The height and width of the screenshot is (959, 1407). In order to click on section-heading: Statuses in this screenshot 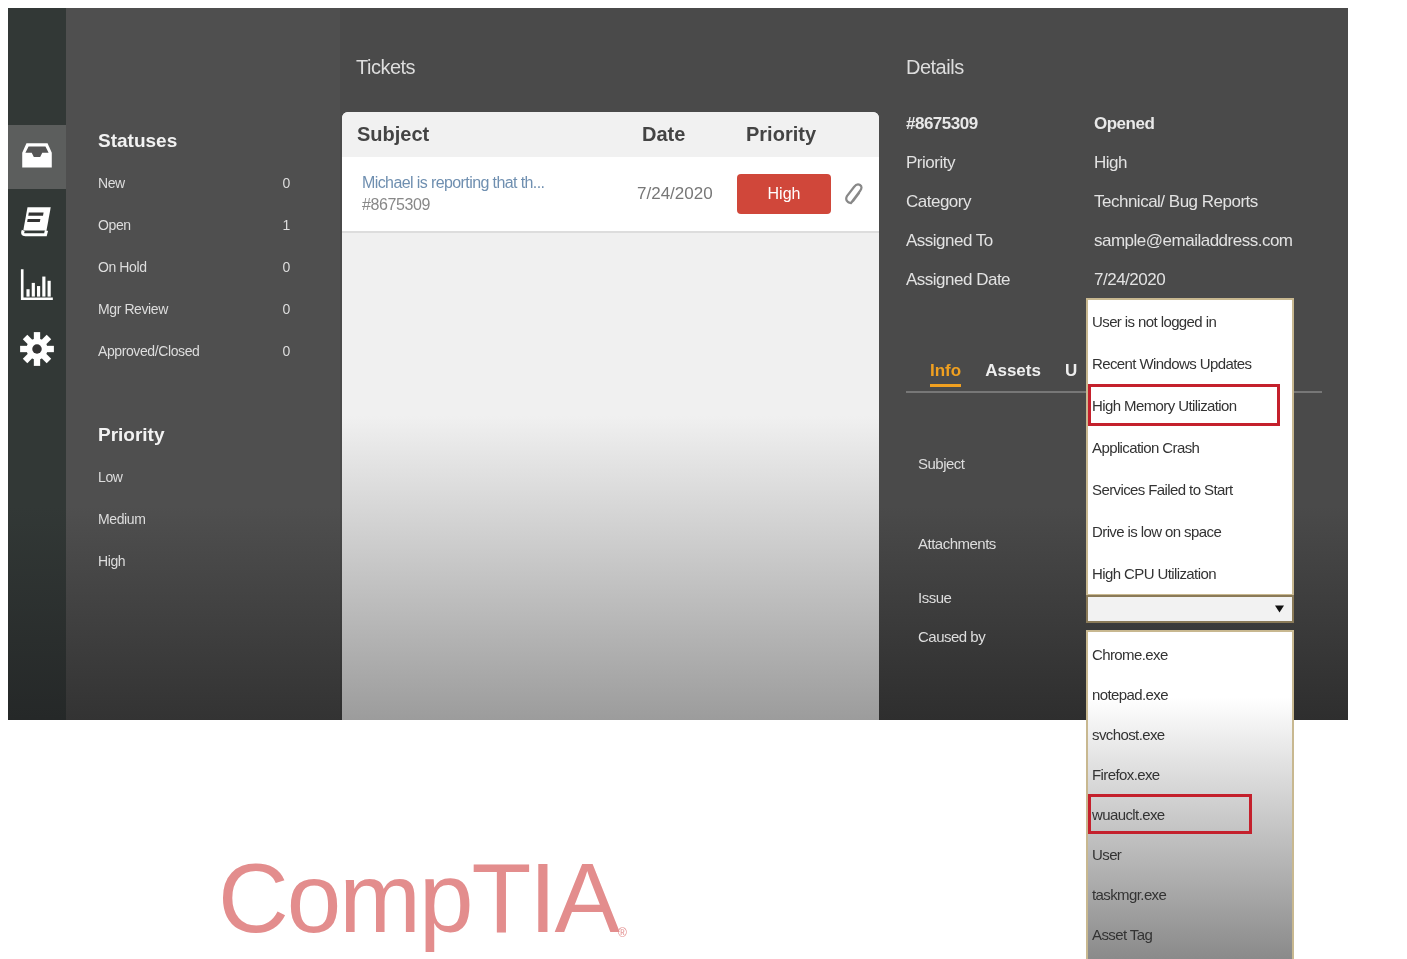, I will do `click(138, 141)`.